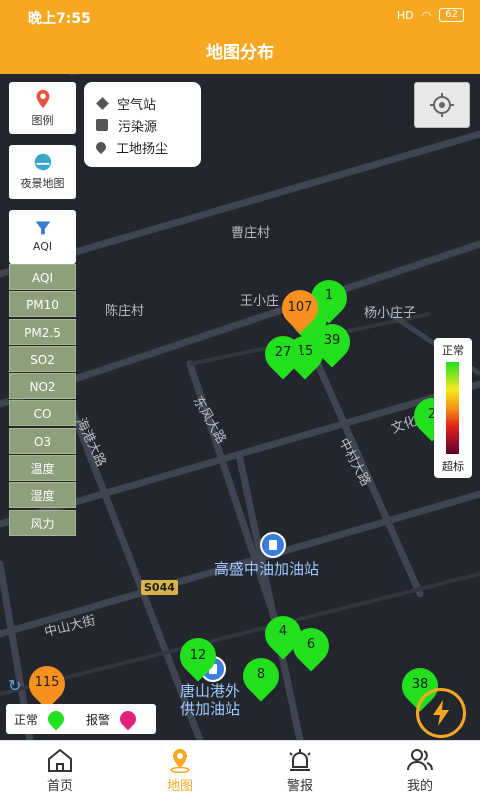  What do you see at coordinates (240, 53) in the screenshot?
I see `page-title: 地图分布` at bounding box center [240, 53].